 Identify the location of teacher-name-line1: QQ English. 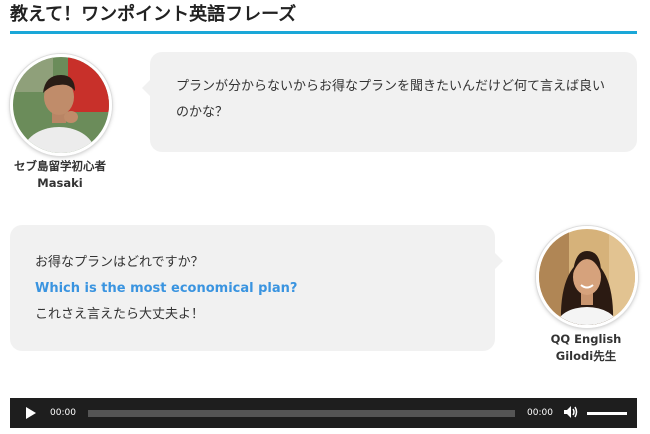
(586, 339).